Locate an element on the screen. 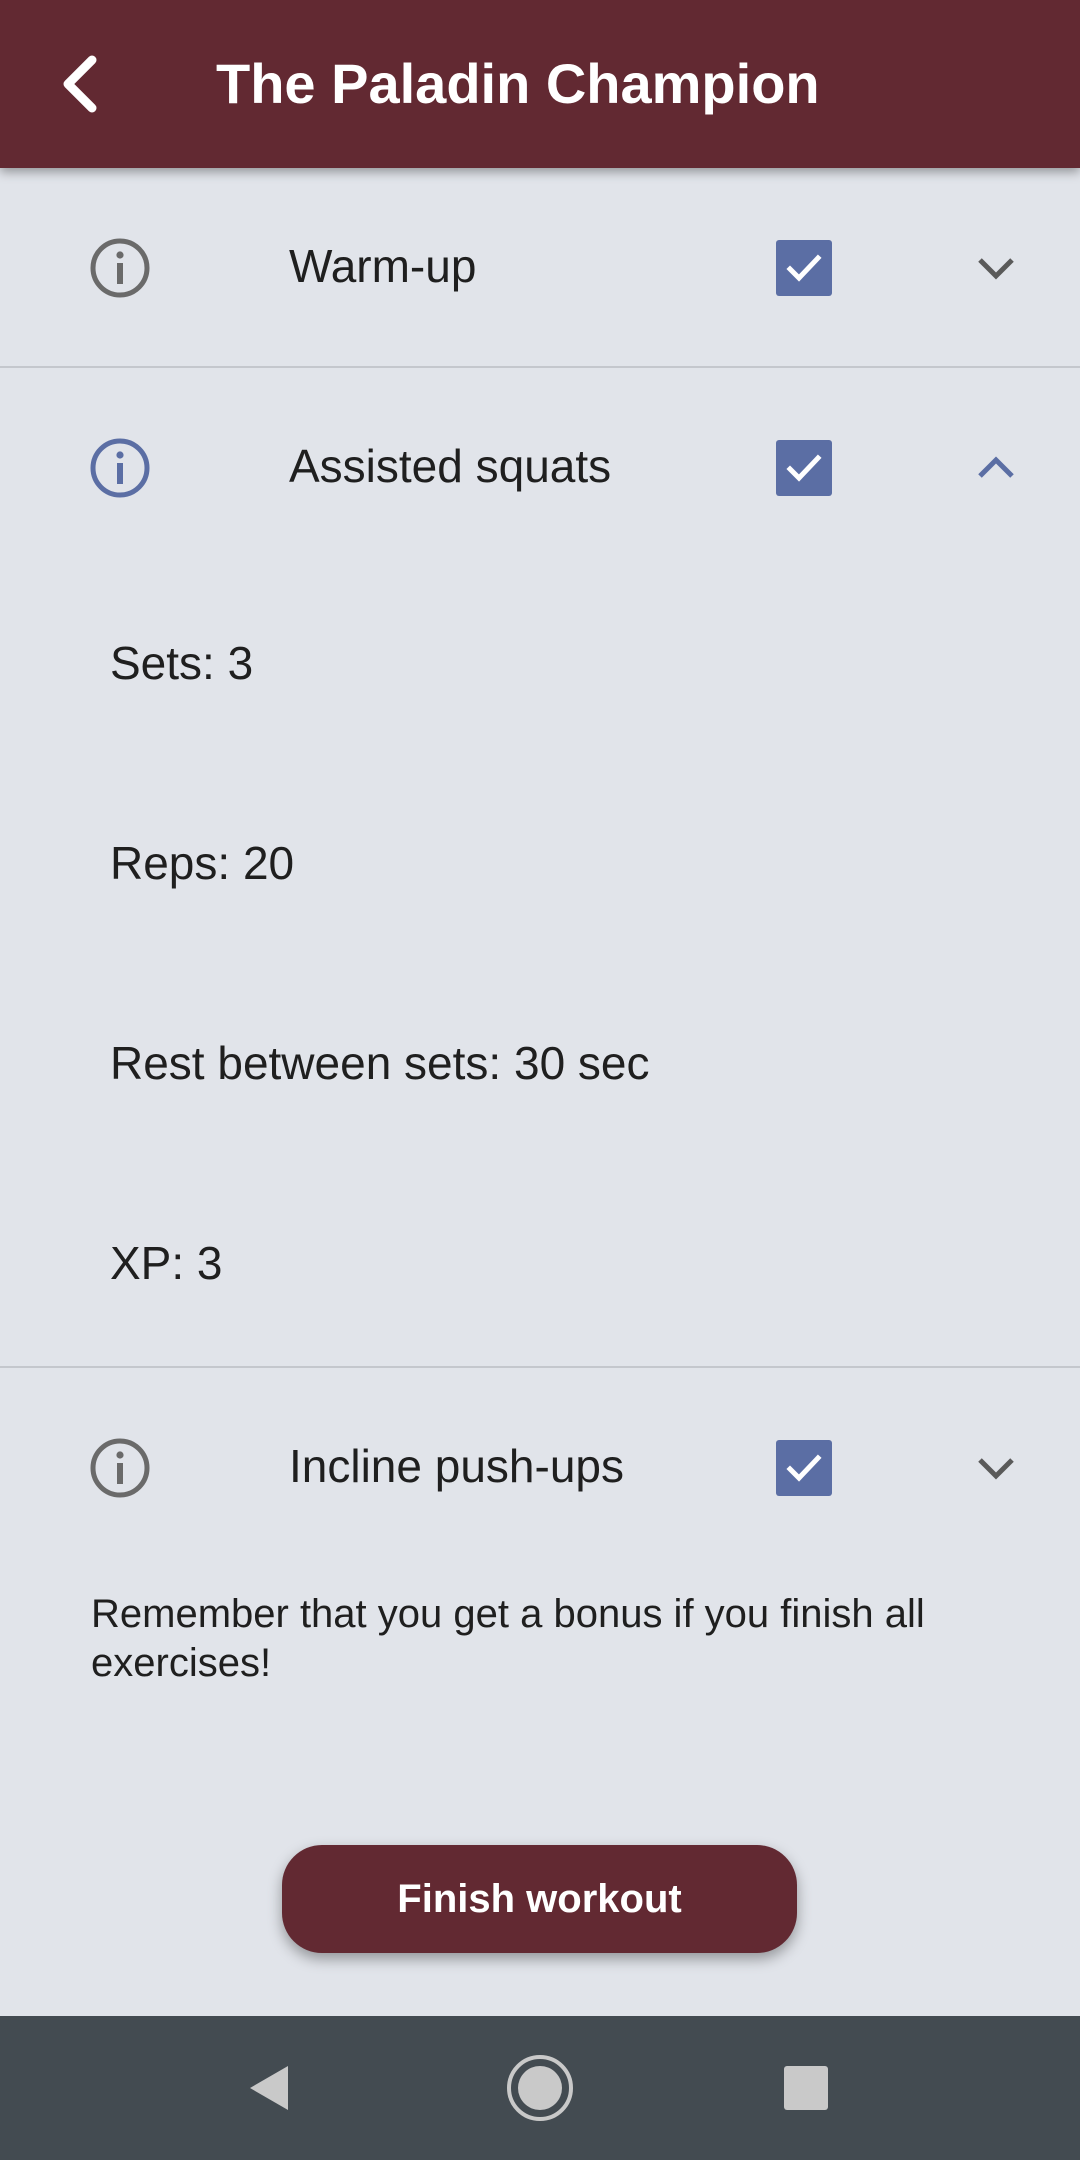  exercise-label: Assisted squats is located at coordinates (450, 466).